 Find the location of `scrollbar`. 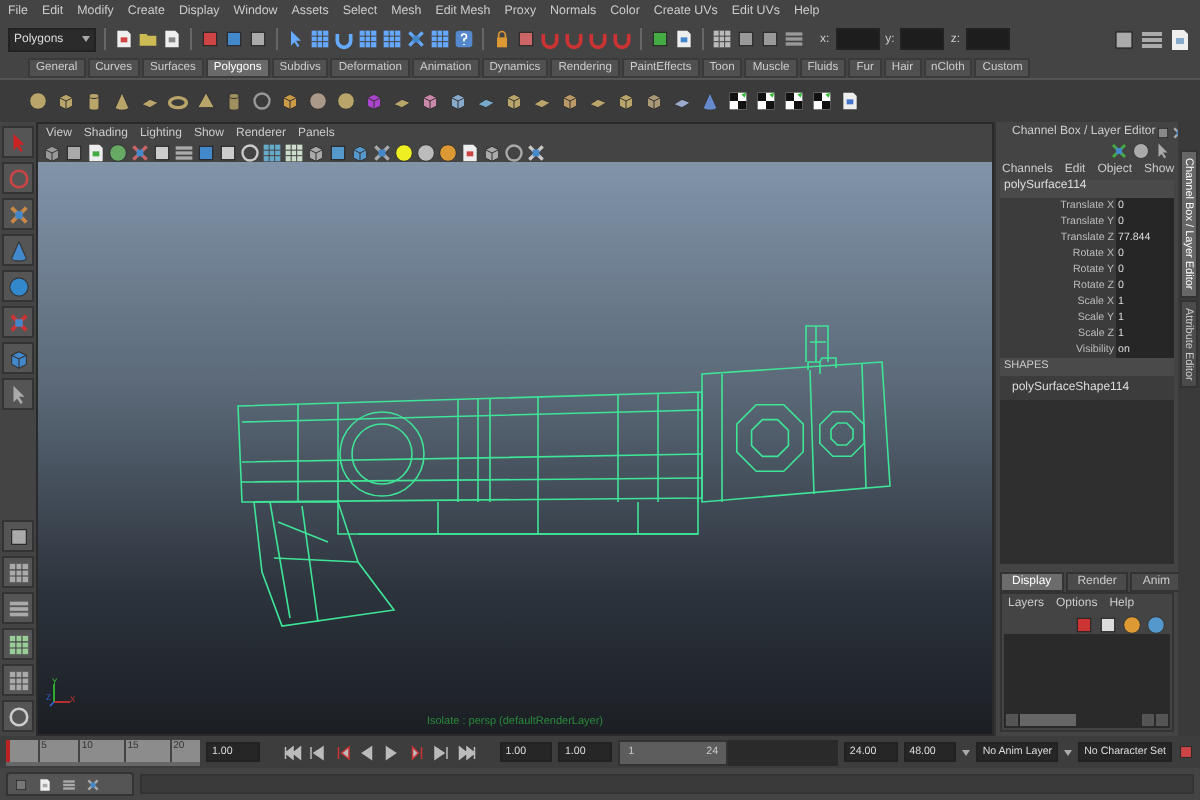

scrollbar is located at coordinates (1087, 720).